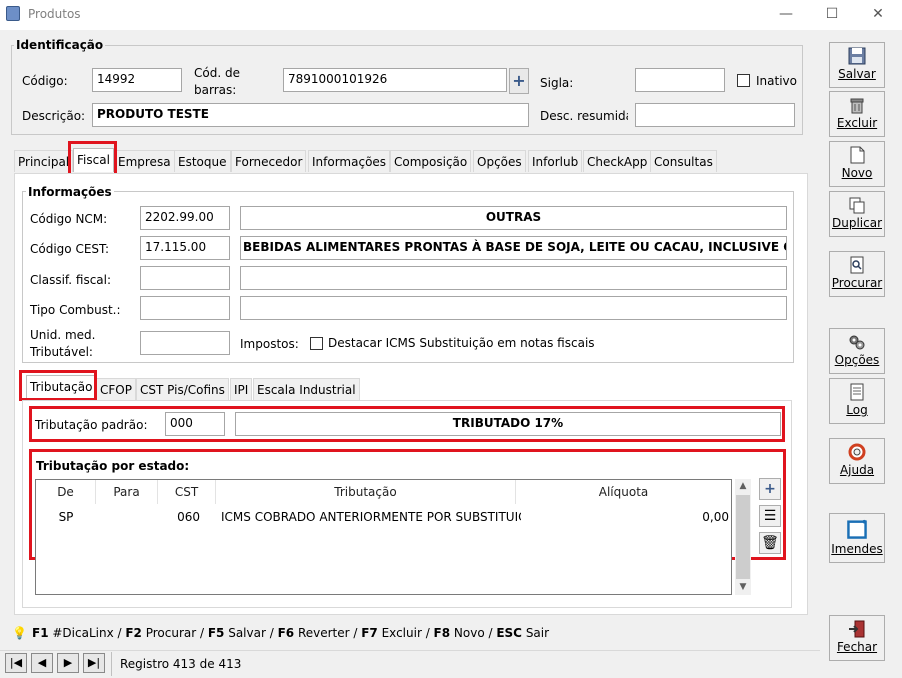  Describe the element at coordinates (857, 283) in the screenshot. I see `procurar-label: Procurar` at that location.